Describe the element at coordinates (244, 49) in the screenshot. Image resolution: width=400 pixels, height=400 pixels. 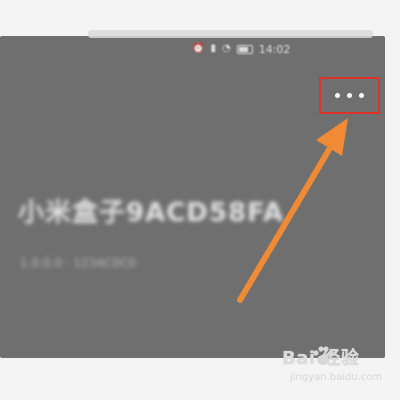
I see `battery-icon` at that location.